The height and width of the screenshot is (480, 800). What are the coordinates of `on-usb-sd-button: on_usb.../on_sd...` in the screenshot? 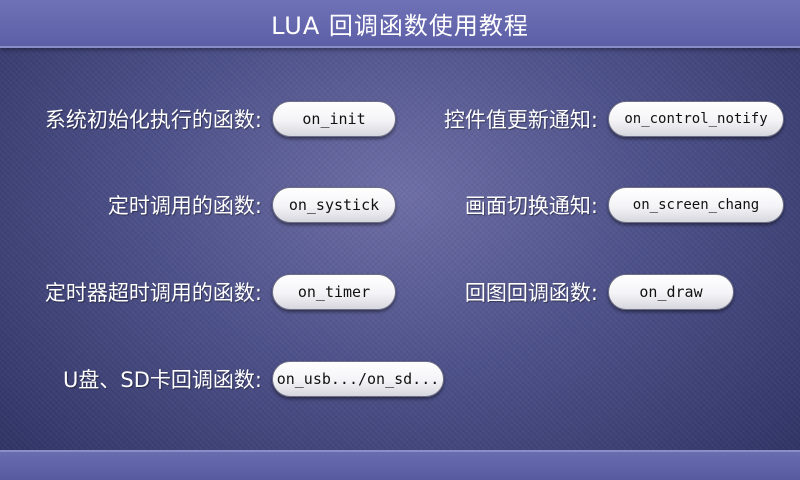 It's located at (358, 379).